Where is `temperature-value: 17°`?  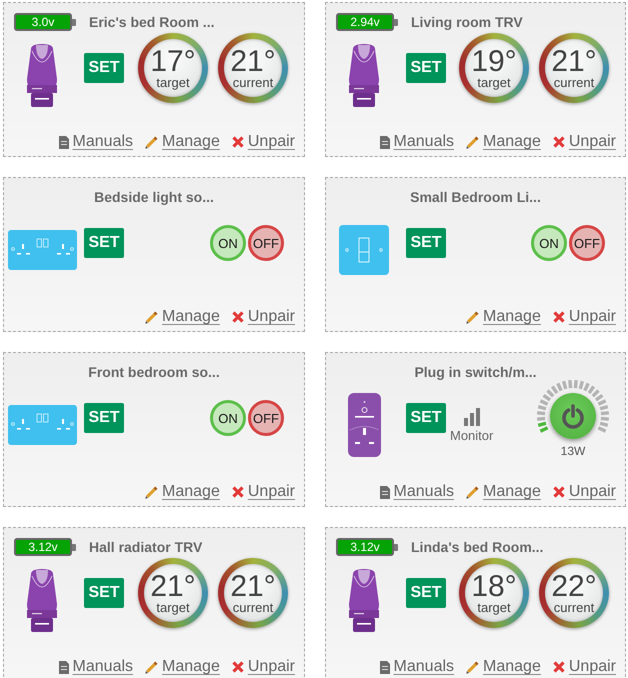 temperature-value: 17° is located at coordinates (173, 61).